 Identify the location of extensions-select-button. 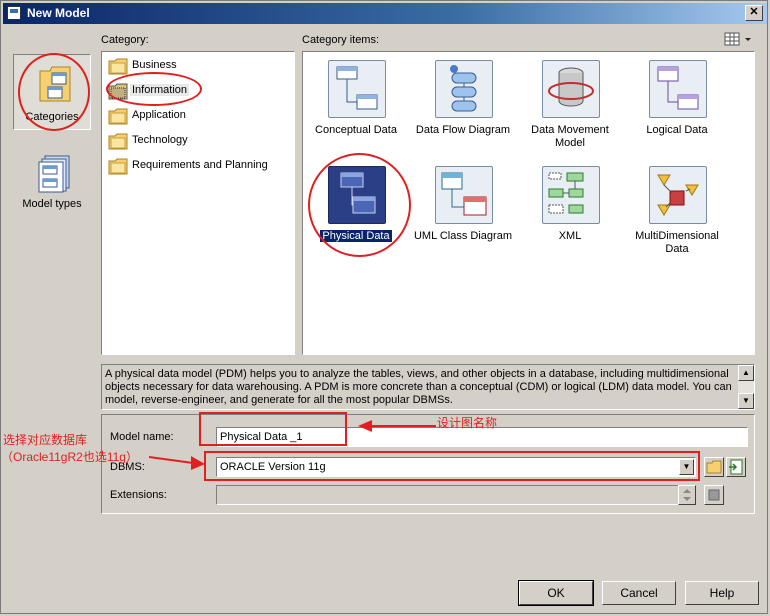
(714, 495).